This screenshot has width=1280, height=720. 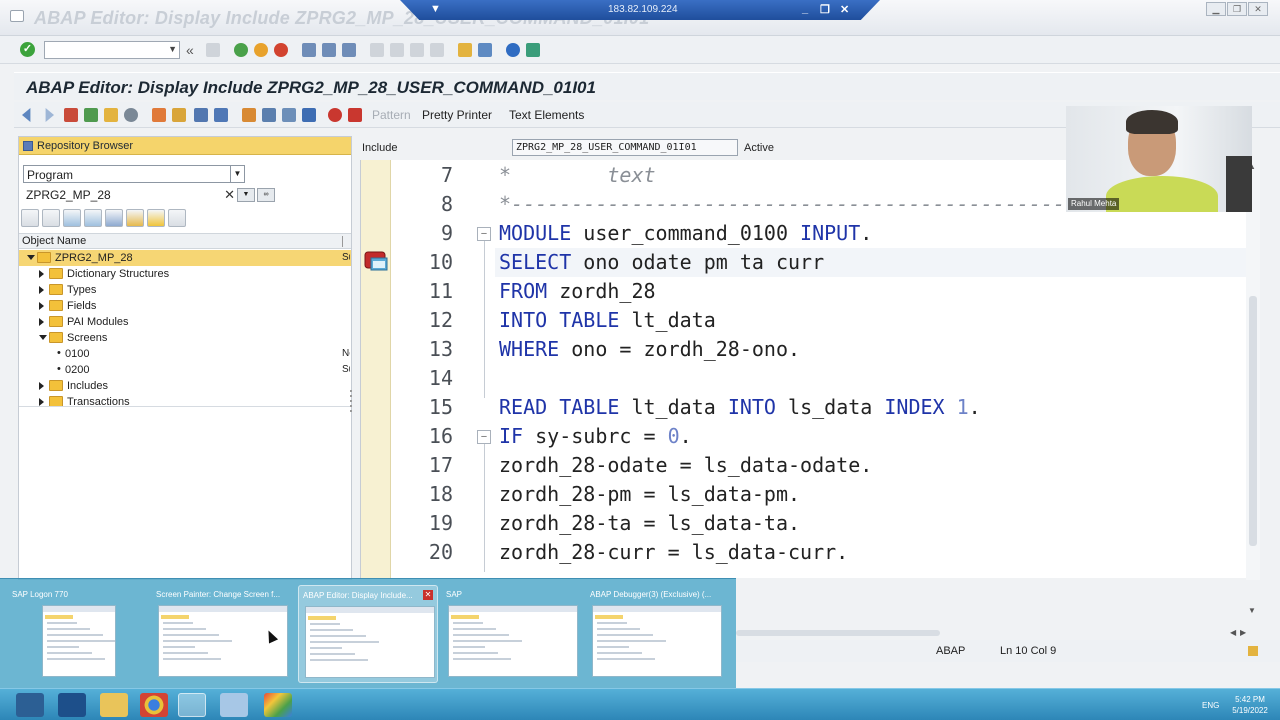 I want to click on app-icon, so click(x=234, y=705).